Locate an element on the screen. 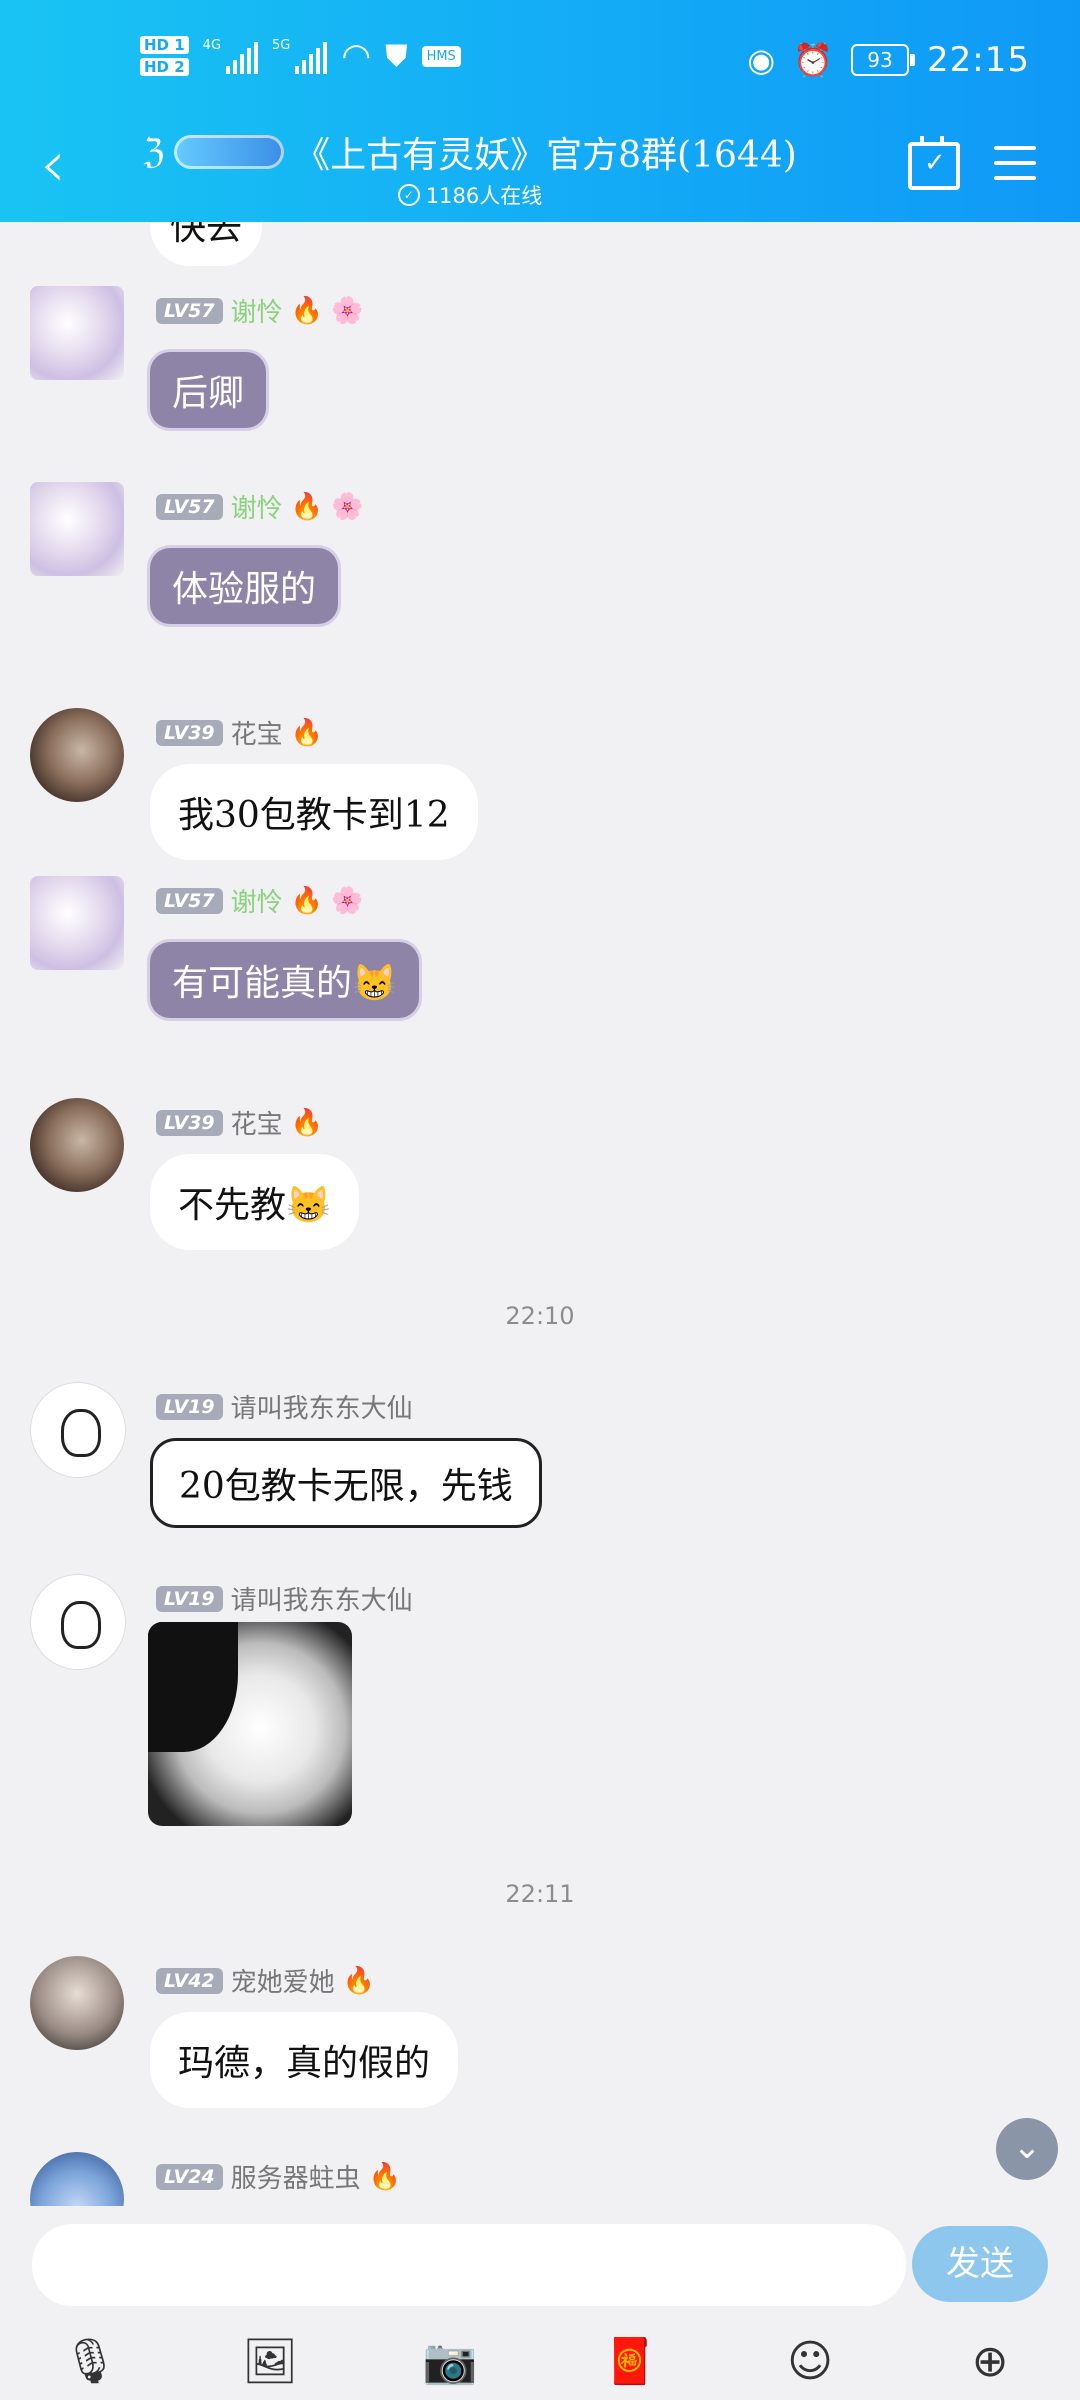 Image resolution: width=1080 pixels, height=2400 pixels. hd2-badge: HD 2 is located at coordinates (164, 67).